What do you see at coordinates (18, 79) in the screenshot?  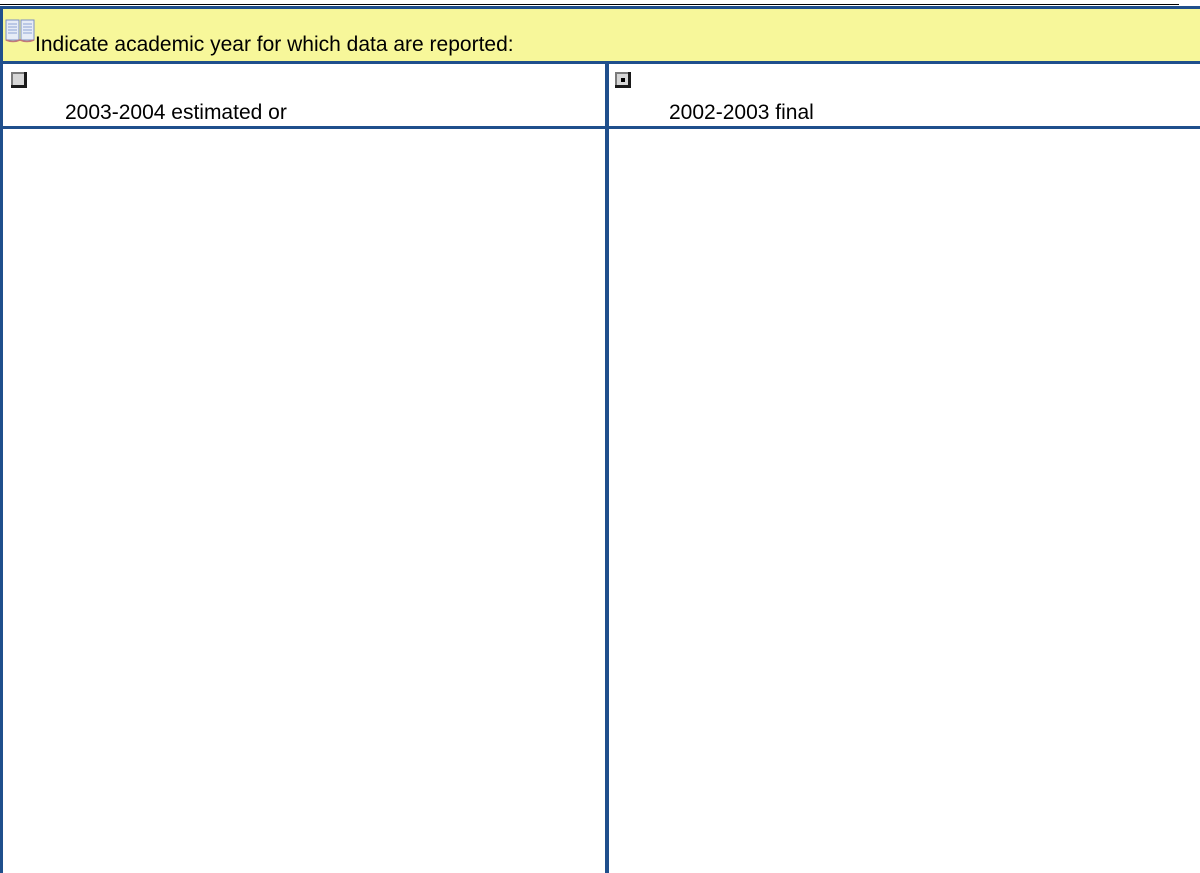 I see `radio-unselected-icon` at bounding box center [18, 79].